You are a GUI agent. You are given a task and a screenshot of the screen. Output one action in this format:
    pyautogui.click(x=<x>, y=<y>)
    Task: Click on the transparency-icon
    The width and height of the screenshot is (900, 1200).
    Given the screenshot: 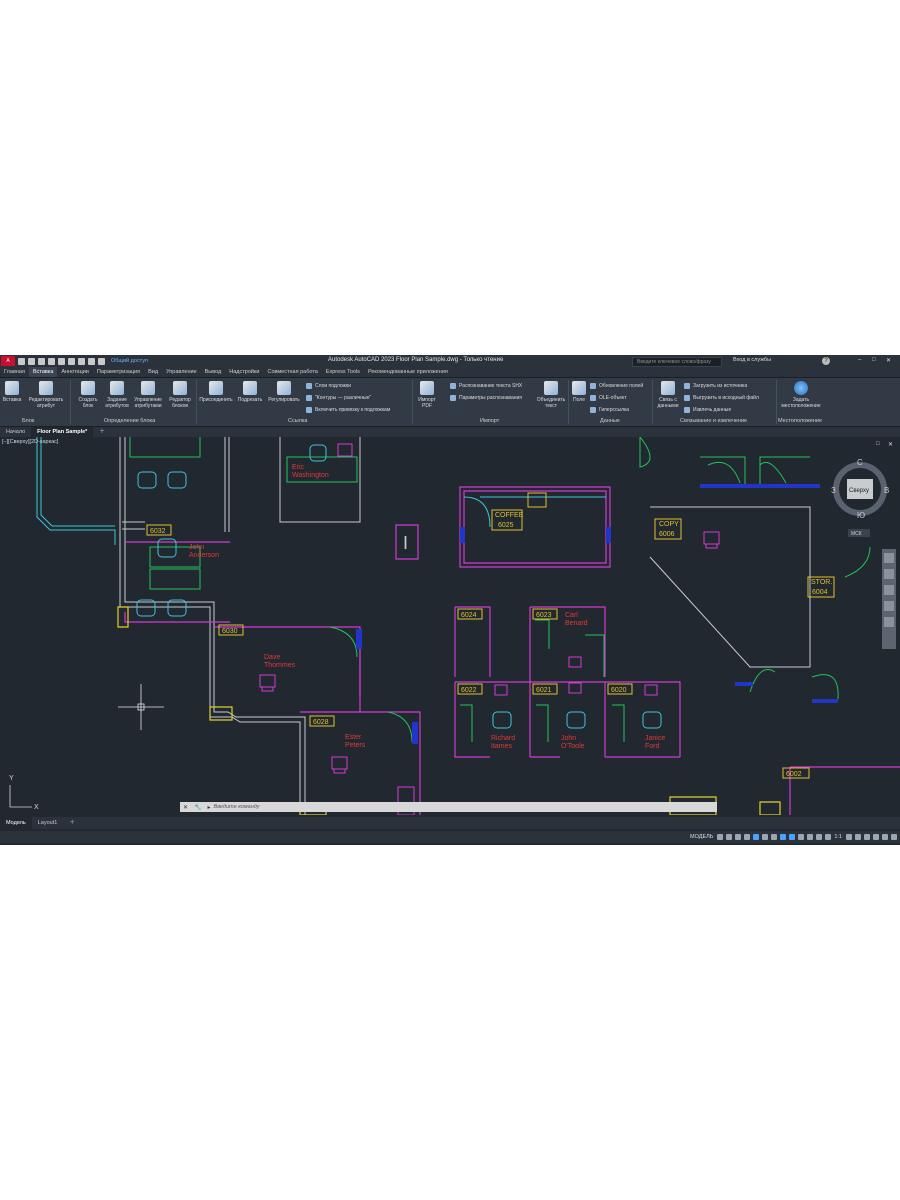 What is the action you would take?
    pyautogui.click(x=810, y=837)
    